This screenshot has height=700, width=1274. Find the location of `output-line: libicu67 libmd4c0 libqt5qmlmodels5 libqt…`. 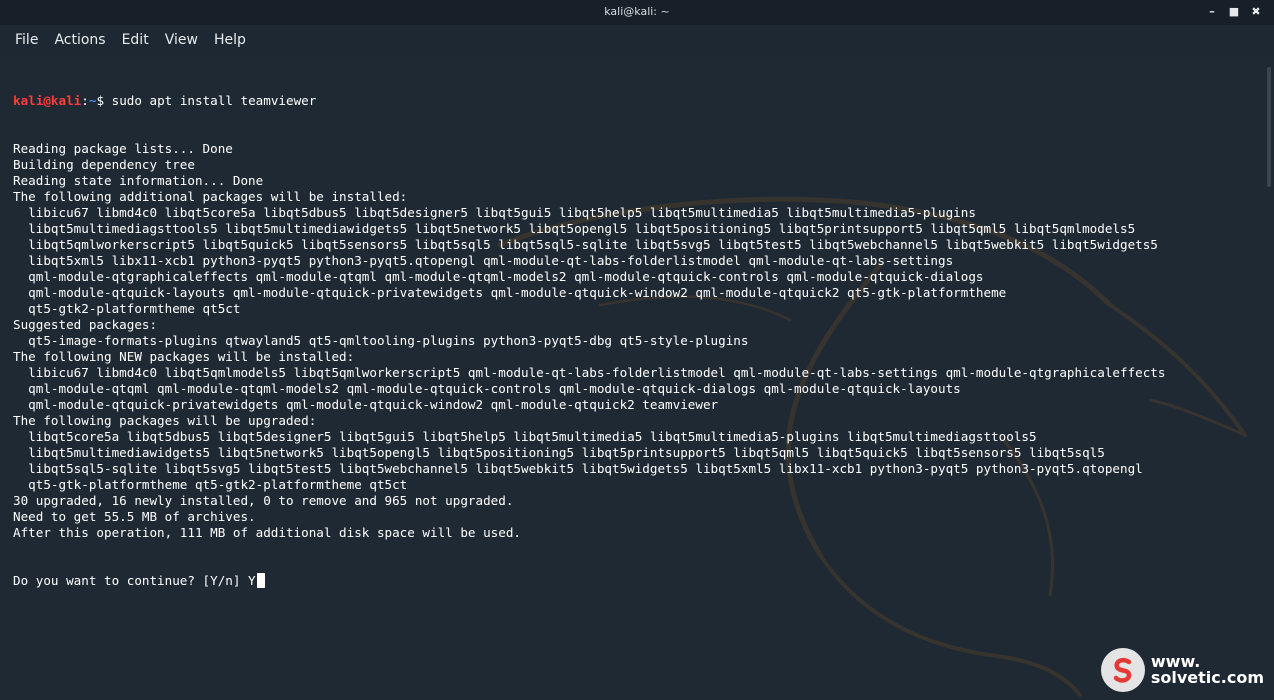

output-line: libicu67 libmd4c0 libqt5qmlmodels5 libqt… is located at coordinates (589, 372).